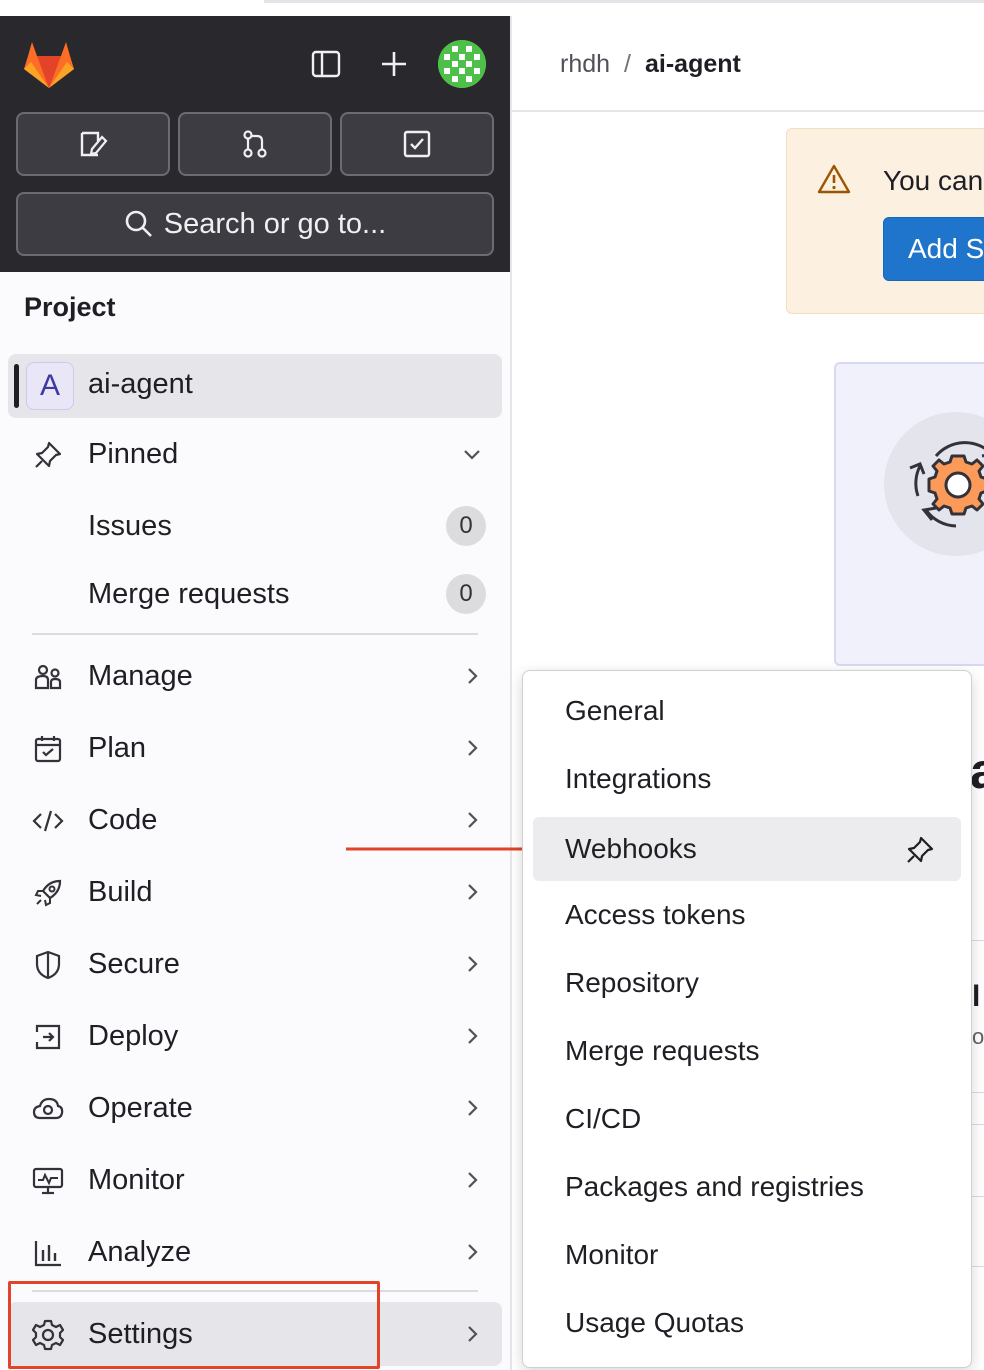 The height and width of the screenshot is (1370, 984). I want to click on divider, so click(255, 634).